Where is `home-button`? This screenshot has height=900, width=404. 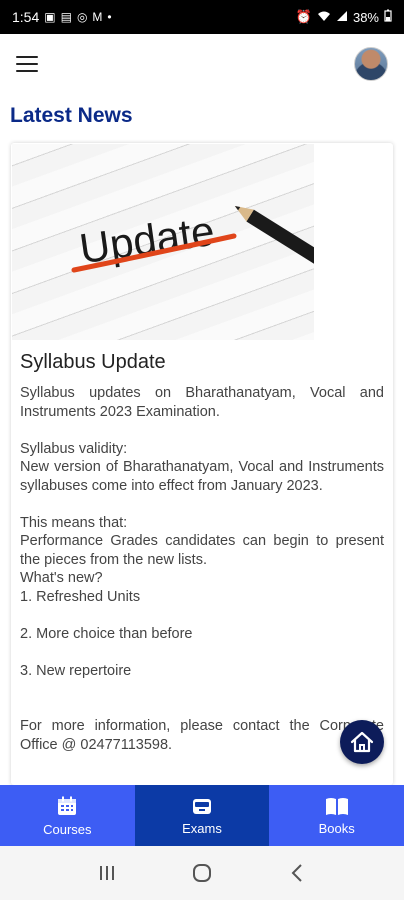 home-button is located at coordinates (362, 742).